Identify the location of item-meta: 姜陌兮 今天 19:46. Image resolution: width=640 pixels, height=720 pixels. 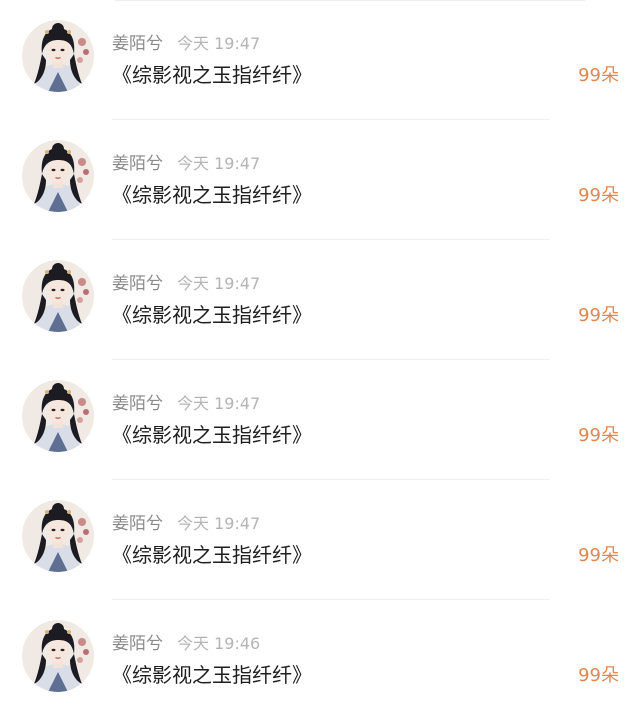
(186, 644).